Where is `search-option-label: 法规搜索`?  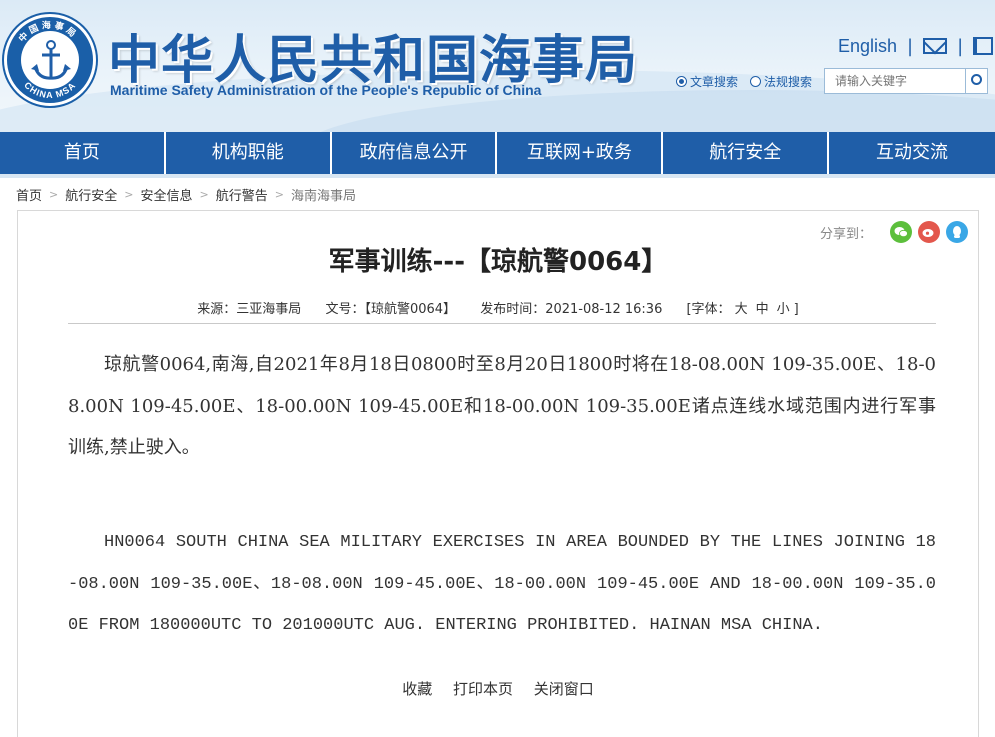 search-option-label: 法规搜索 is located at coordinates (788, 81).